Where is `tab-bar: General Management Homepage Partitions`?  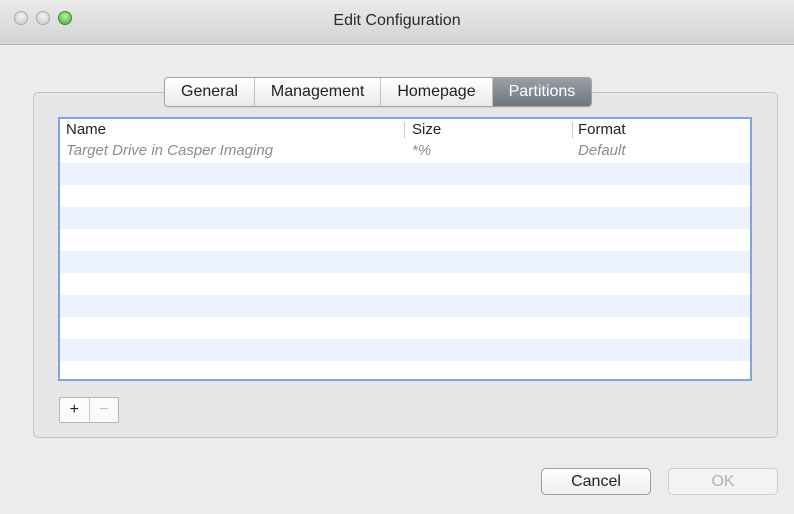 tab-bar: General Management Homepage Partitions is located at coordinates (378, 92).